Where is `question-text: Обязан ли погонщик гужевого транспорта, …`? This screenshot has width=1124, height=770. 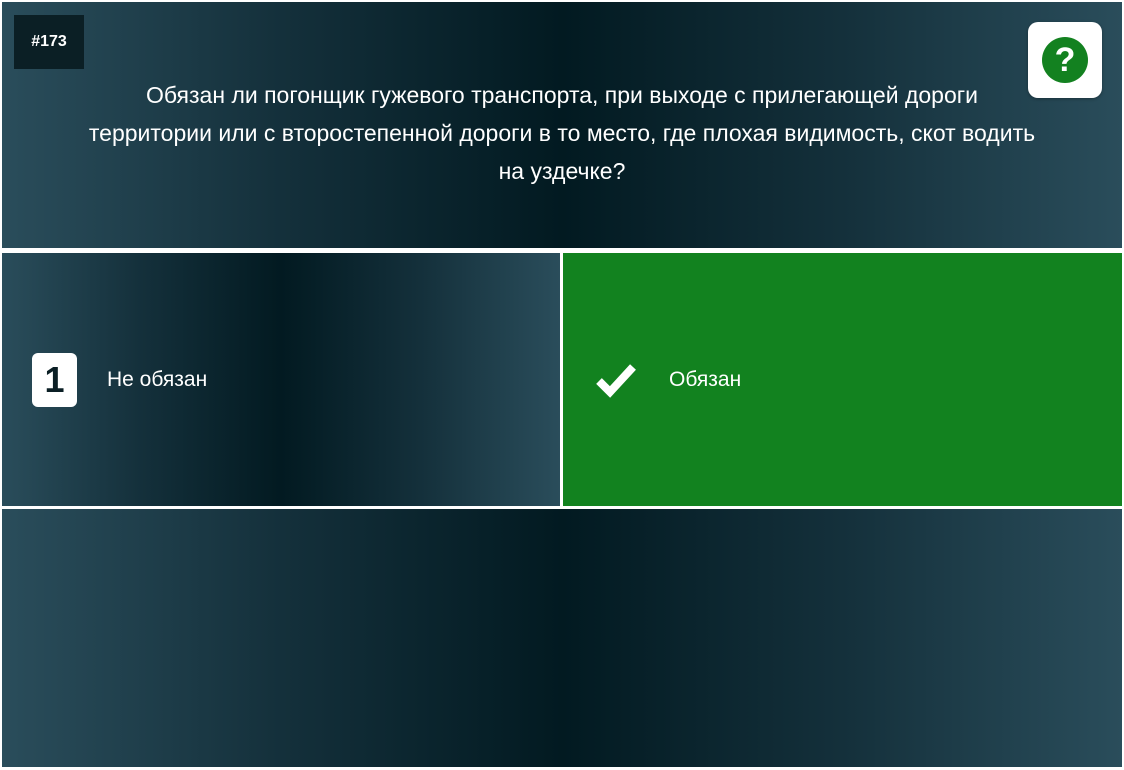
question-text: Обязан ли погонщик гужевого транспорта, … is located at coordinates (562, 133).